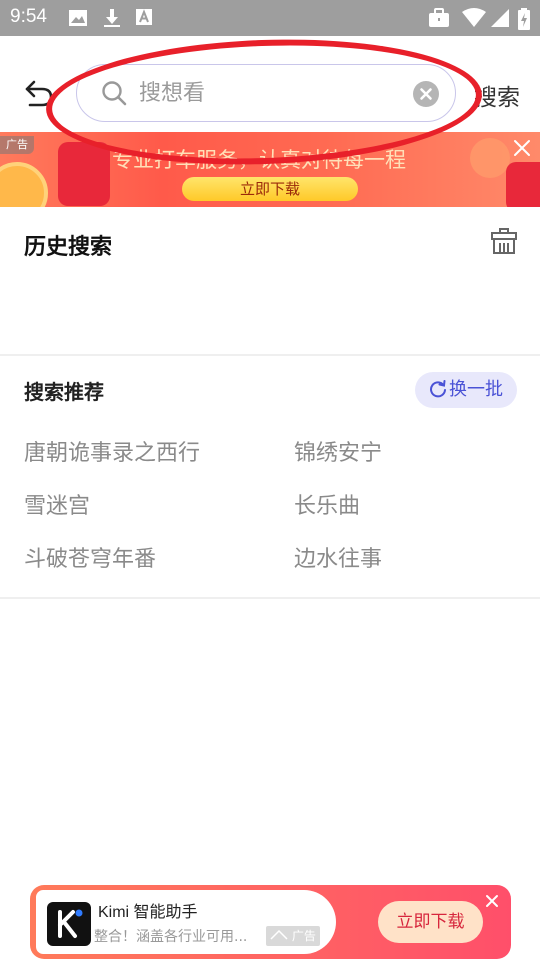 The height and width of the screenshot is (960, 540). I want to click on clear-icon, so click(426, 94).